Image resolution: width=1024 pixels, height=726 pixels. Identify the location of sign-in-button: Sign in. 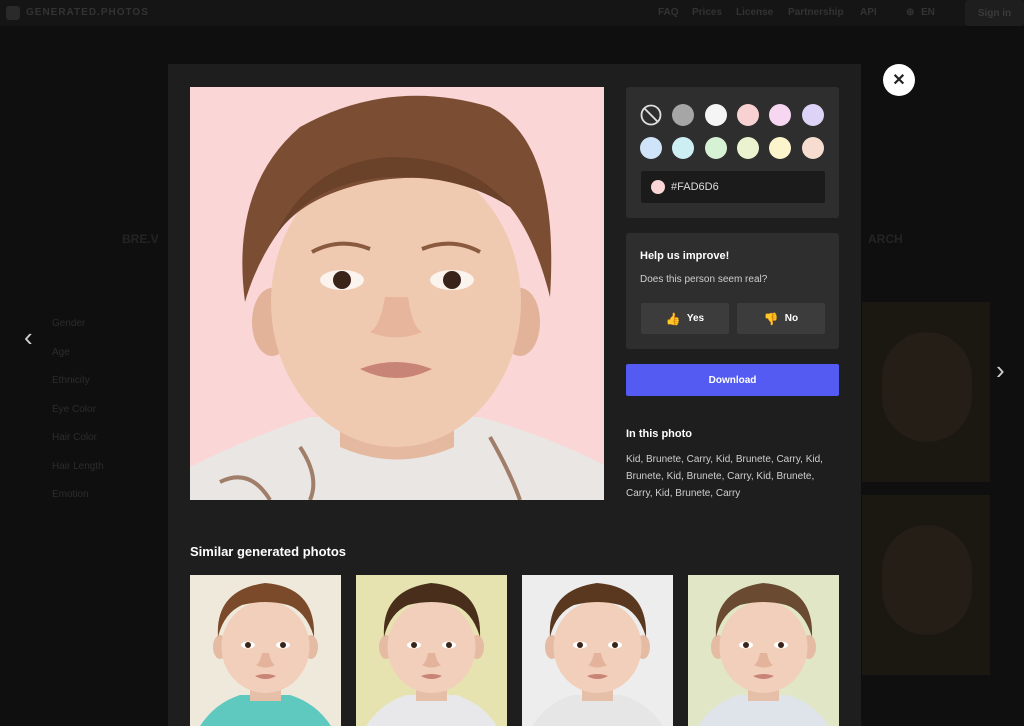
(994, 13).